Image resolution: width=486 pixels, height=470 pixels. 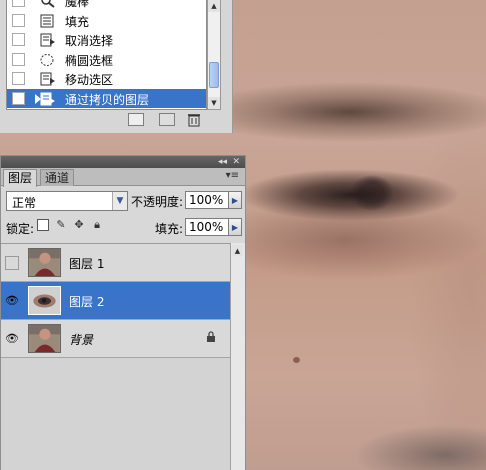 I want to click on action-label: 取消选择, so click(x=89, y=41).